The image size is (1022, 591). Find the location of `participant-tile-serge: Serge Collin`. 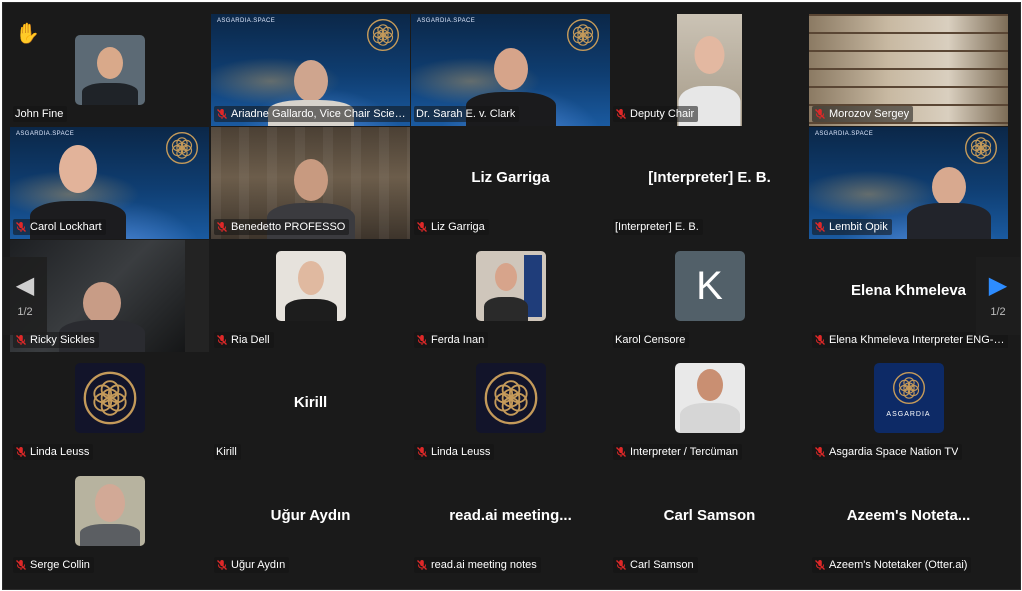

participant-tile-serge: Serge Collin is located at coordinates (109, 521).